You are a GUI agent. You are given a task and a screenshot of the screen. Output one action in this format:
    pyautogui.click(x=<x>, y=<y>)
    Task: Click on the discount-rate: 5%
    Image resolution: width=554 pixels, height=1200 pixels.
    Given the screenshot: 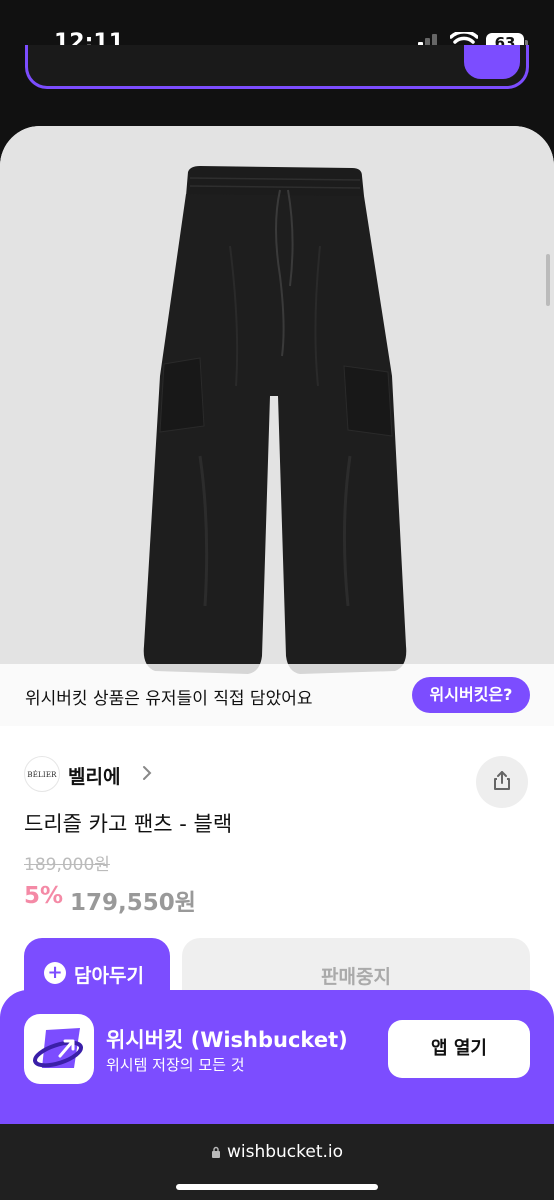 What is the action you would take?
    pyautogui.click(x=44, y=896)
    